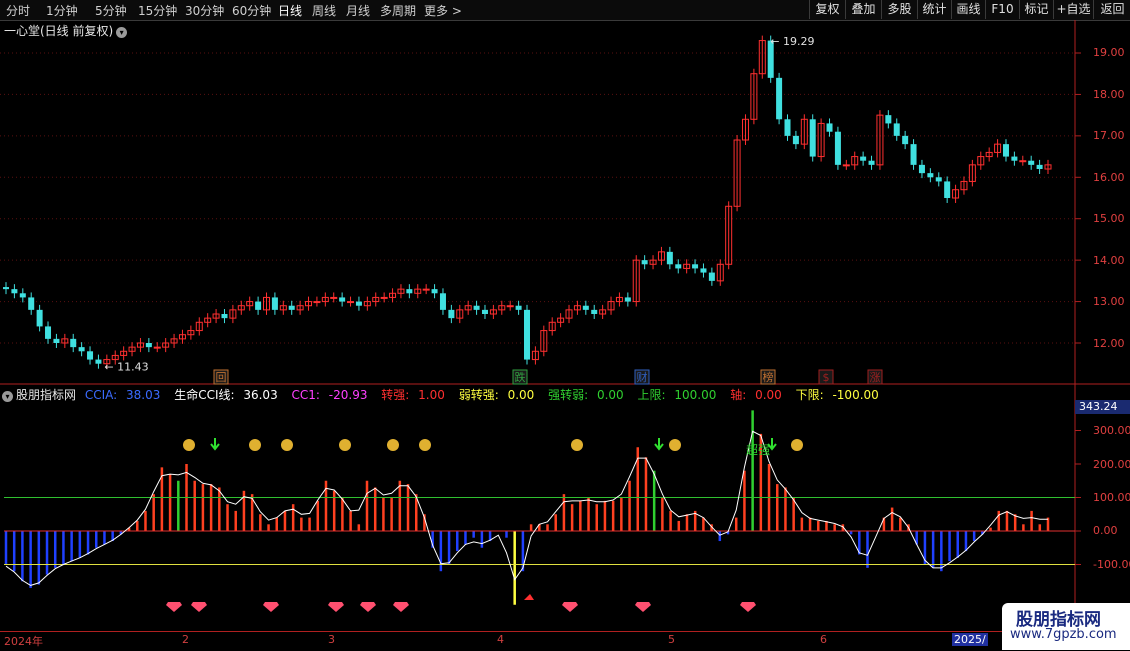 This screenshot has width=1130, height=651. Describe the element at coordinates (1109, 260) in the screenshot. I see `price-tick: 14.00` at that location.